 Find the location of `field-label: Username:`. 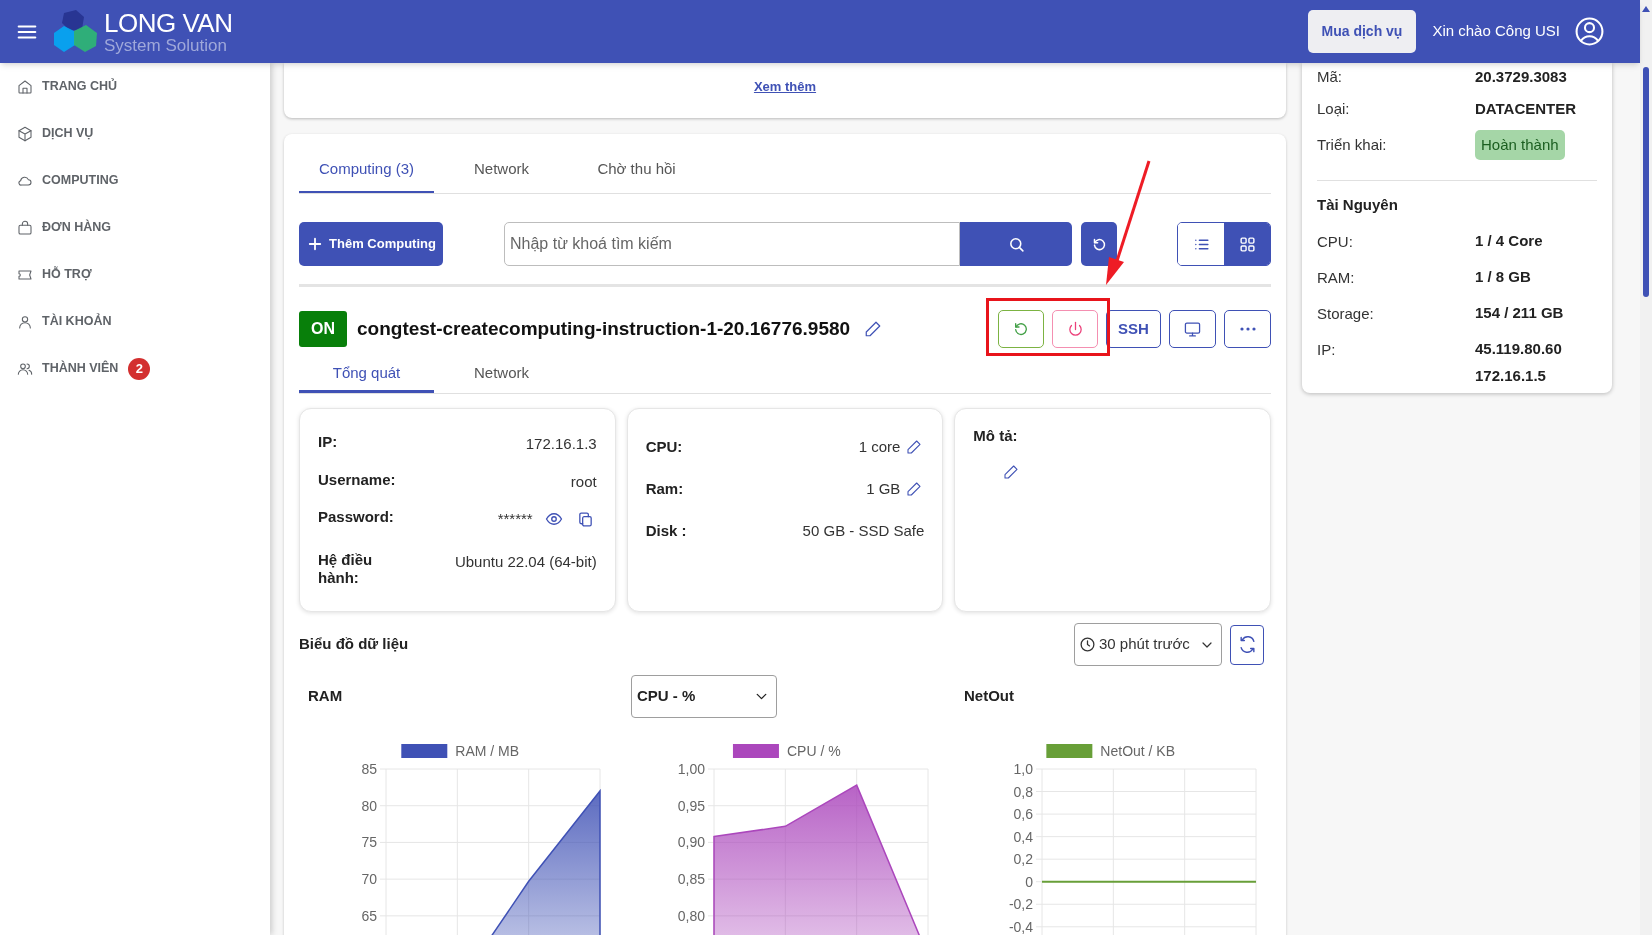

field-label: Username: is located at coordinates (355, 479).